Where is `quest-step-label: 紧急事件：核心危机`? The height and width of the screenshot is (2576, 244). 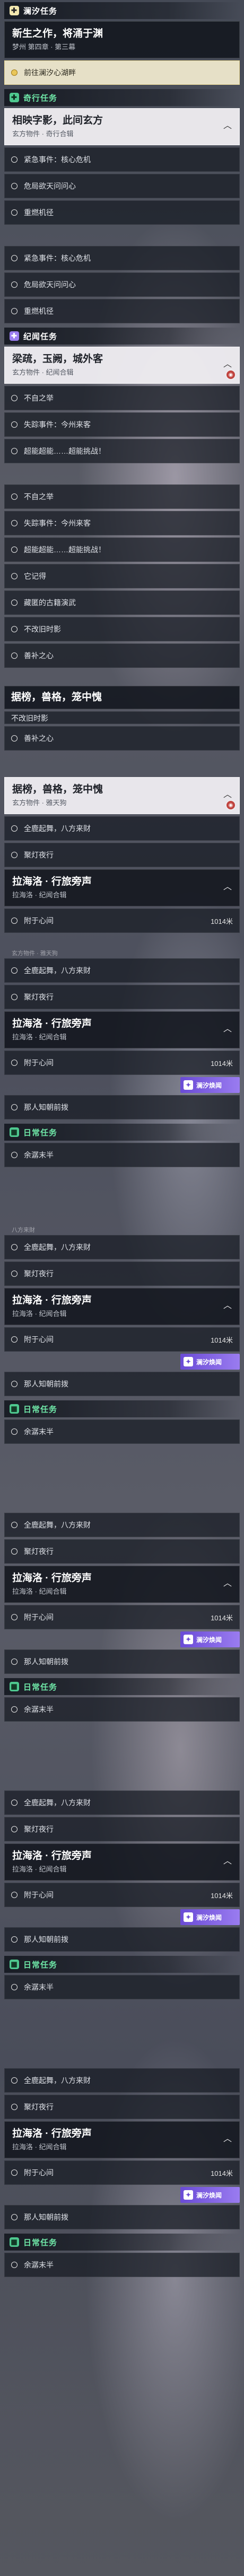
quest-step-label: 紧急事件：核心危机 is located at coordinates (58, 159).